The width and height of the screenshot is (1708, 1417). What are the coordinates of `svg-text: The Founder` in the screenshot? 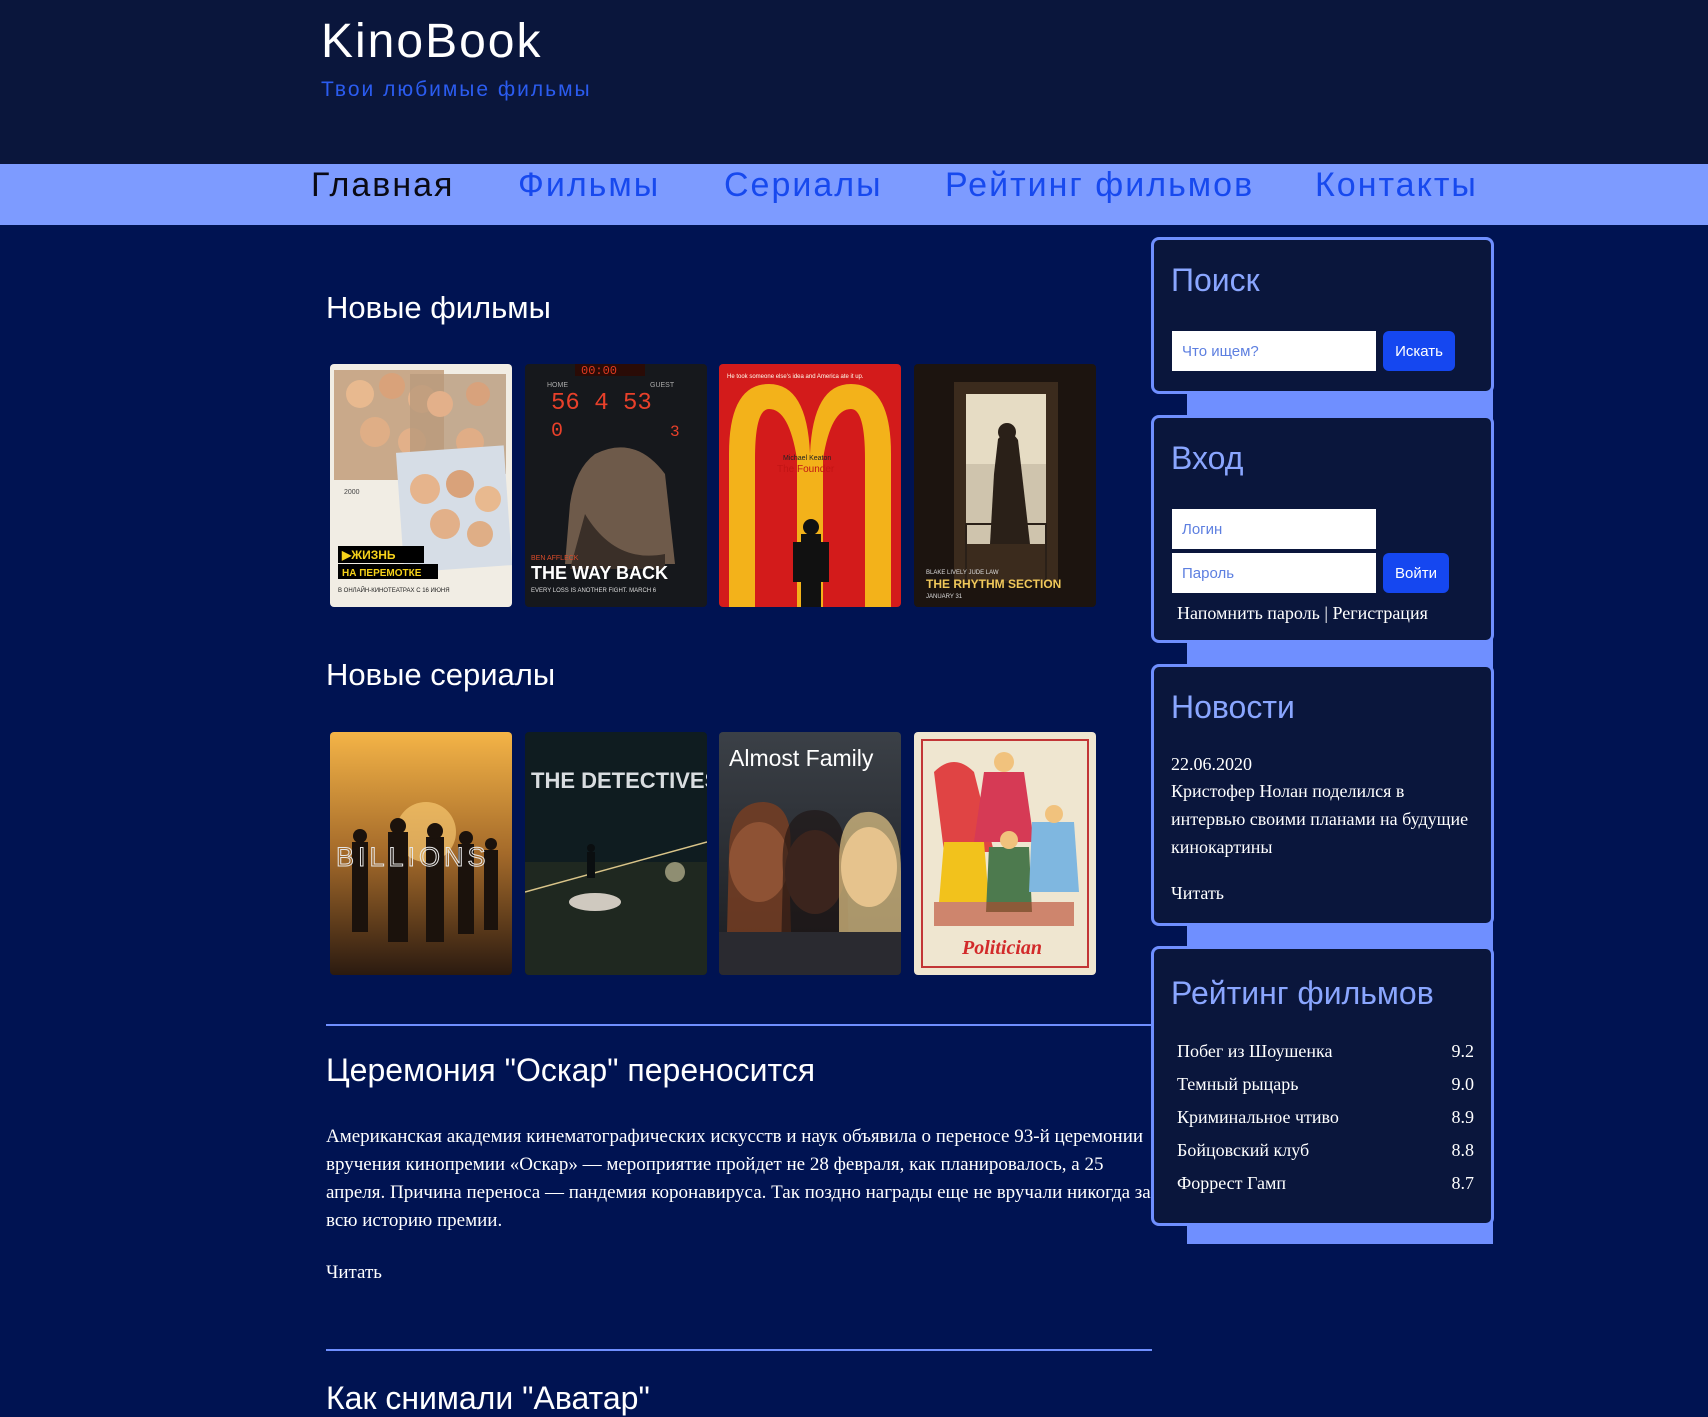 It's located at (806, 469).